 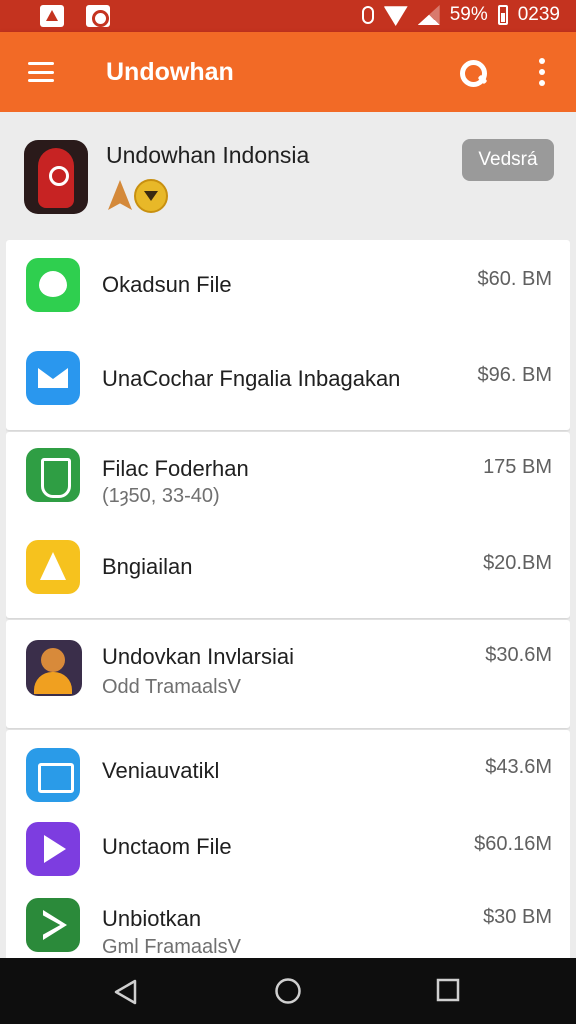 I want to click on app-bar: Undowhan, so click(x=288, y=72).